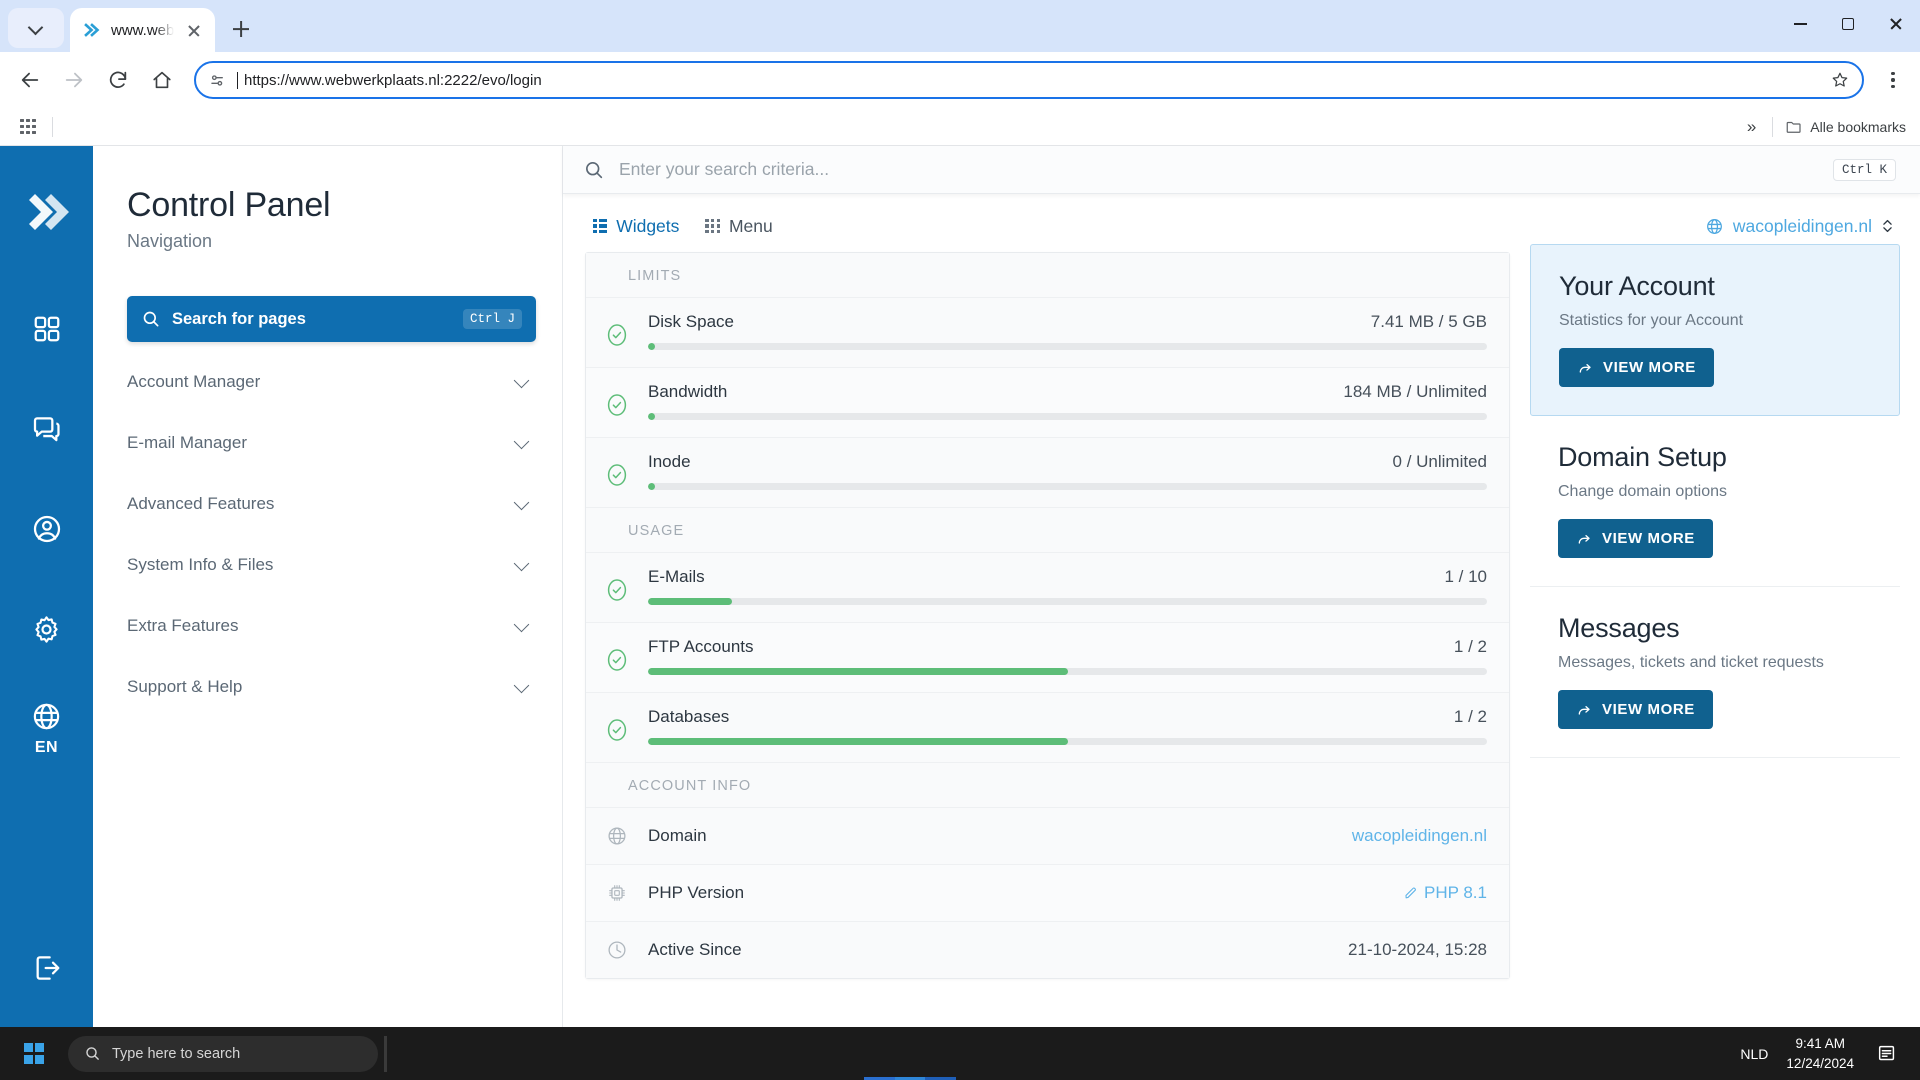 The width and height of the screenshot is (1920, 1080). I want to click on reload-button, so click(118, 80).